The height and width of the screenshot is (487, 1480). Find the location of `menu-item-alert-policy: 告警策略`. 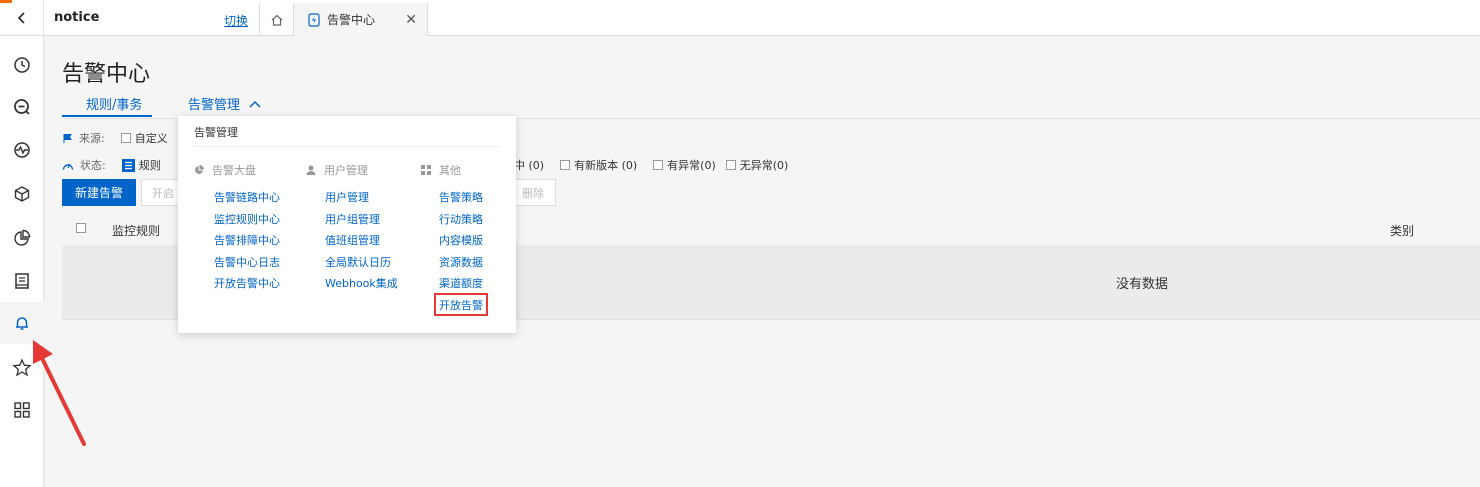

menu-item-alert-policy: 告警策略 is located at coordinates (461, 197).